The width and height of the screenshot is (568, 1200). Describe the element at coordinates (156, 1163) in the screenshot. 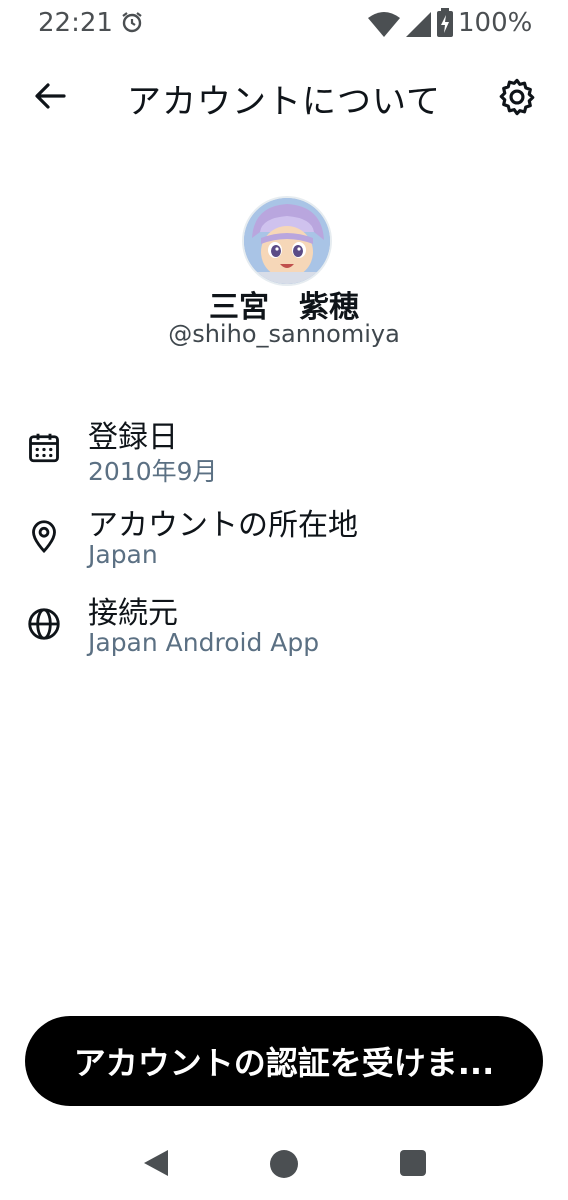

I see `nav-back-icon` at that location.